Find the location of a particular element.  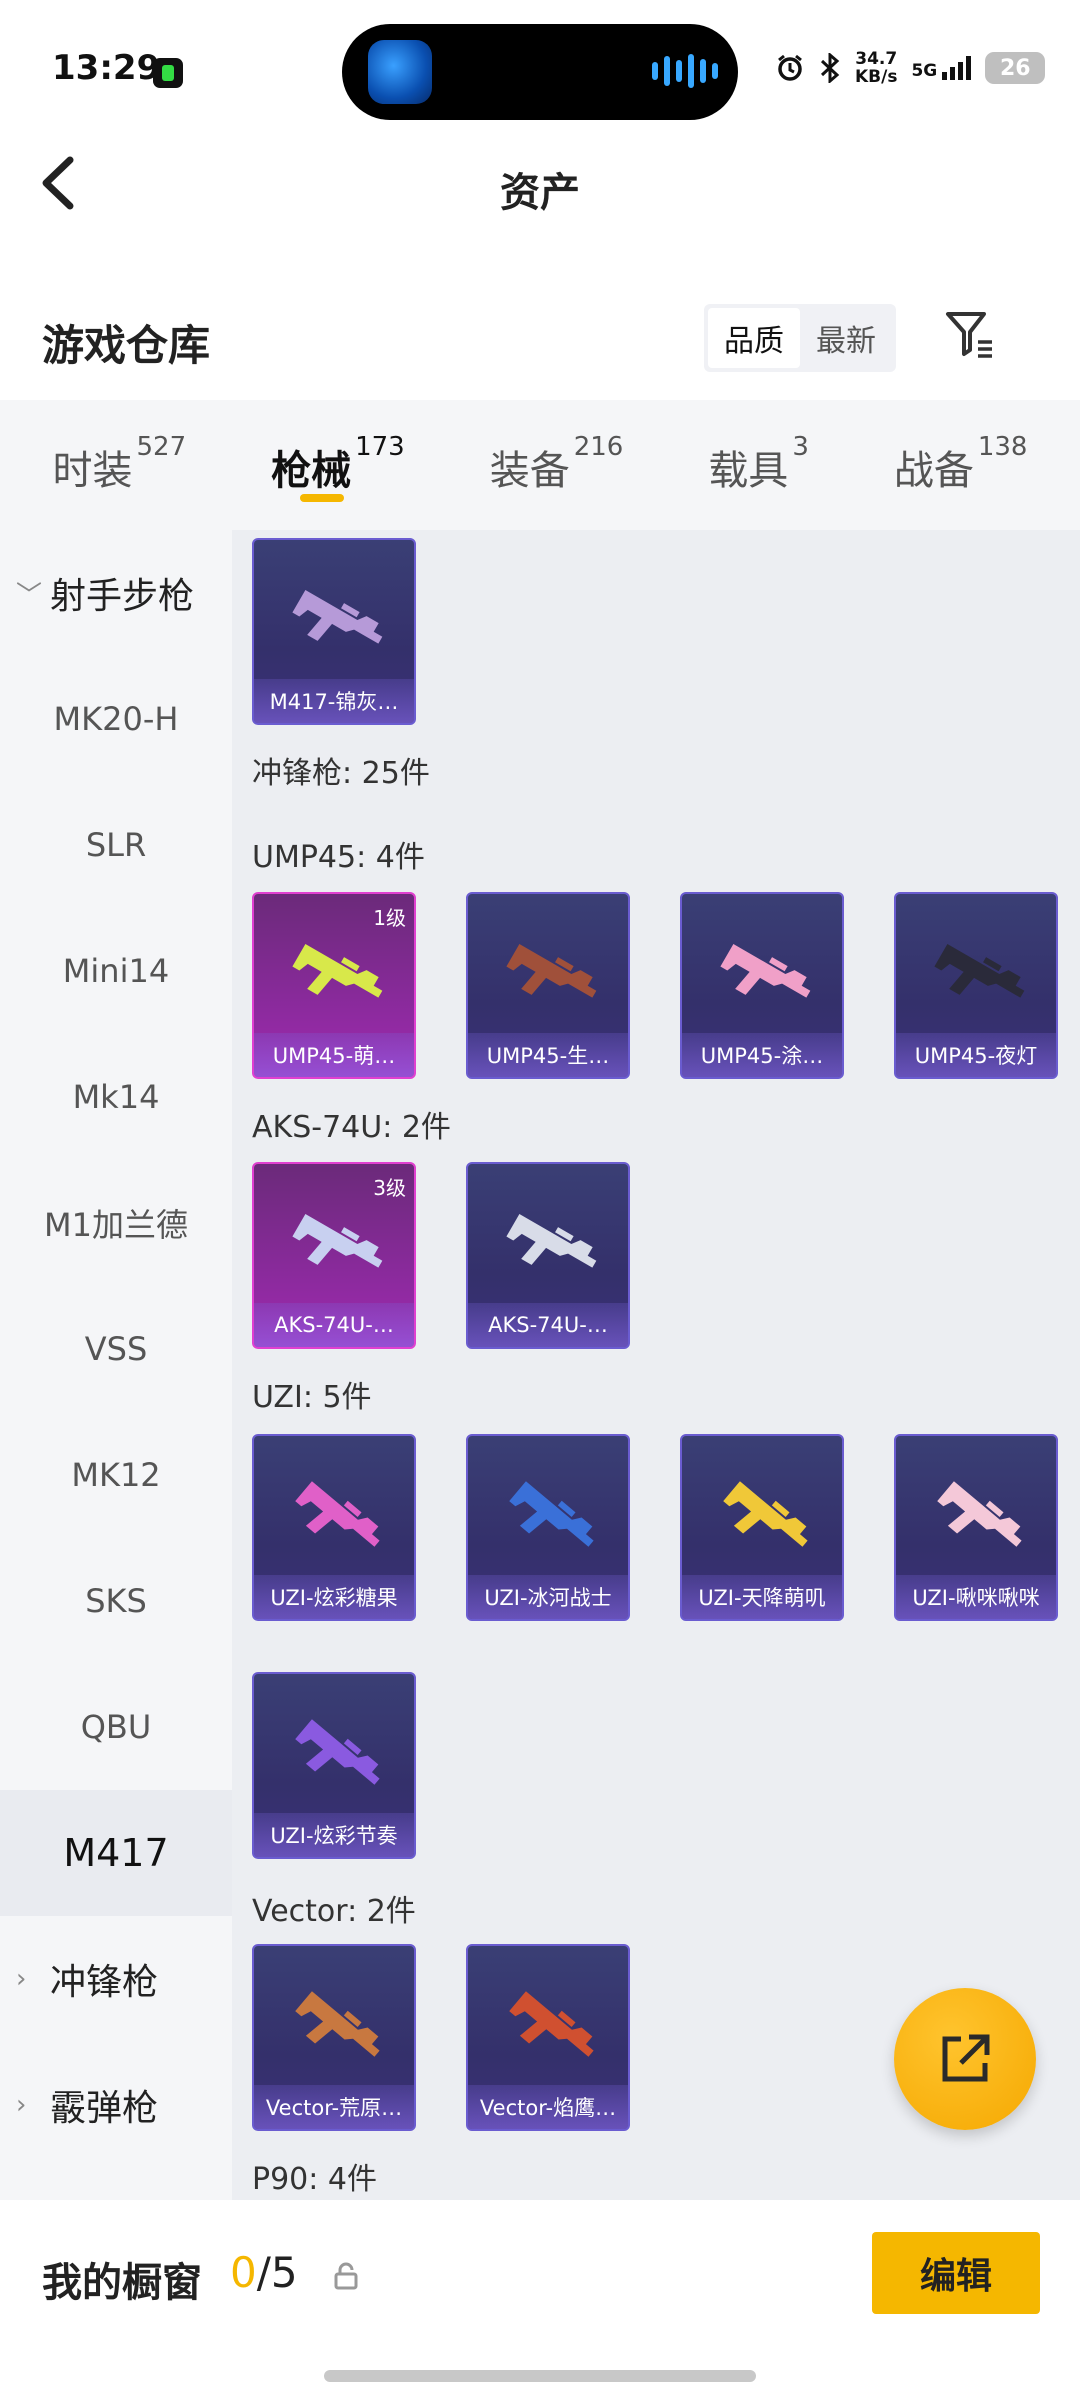

share-icon is located at coordinates (966, 2058).